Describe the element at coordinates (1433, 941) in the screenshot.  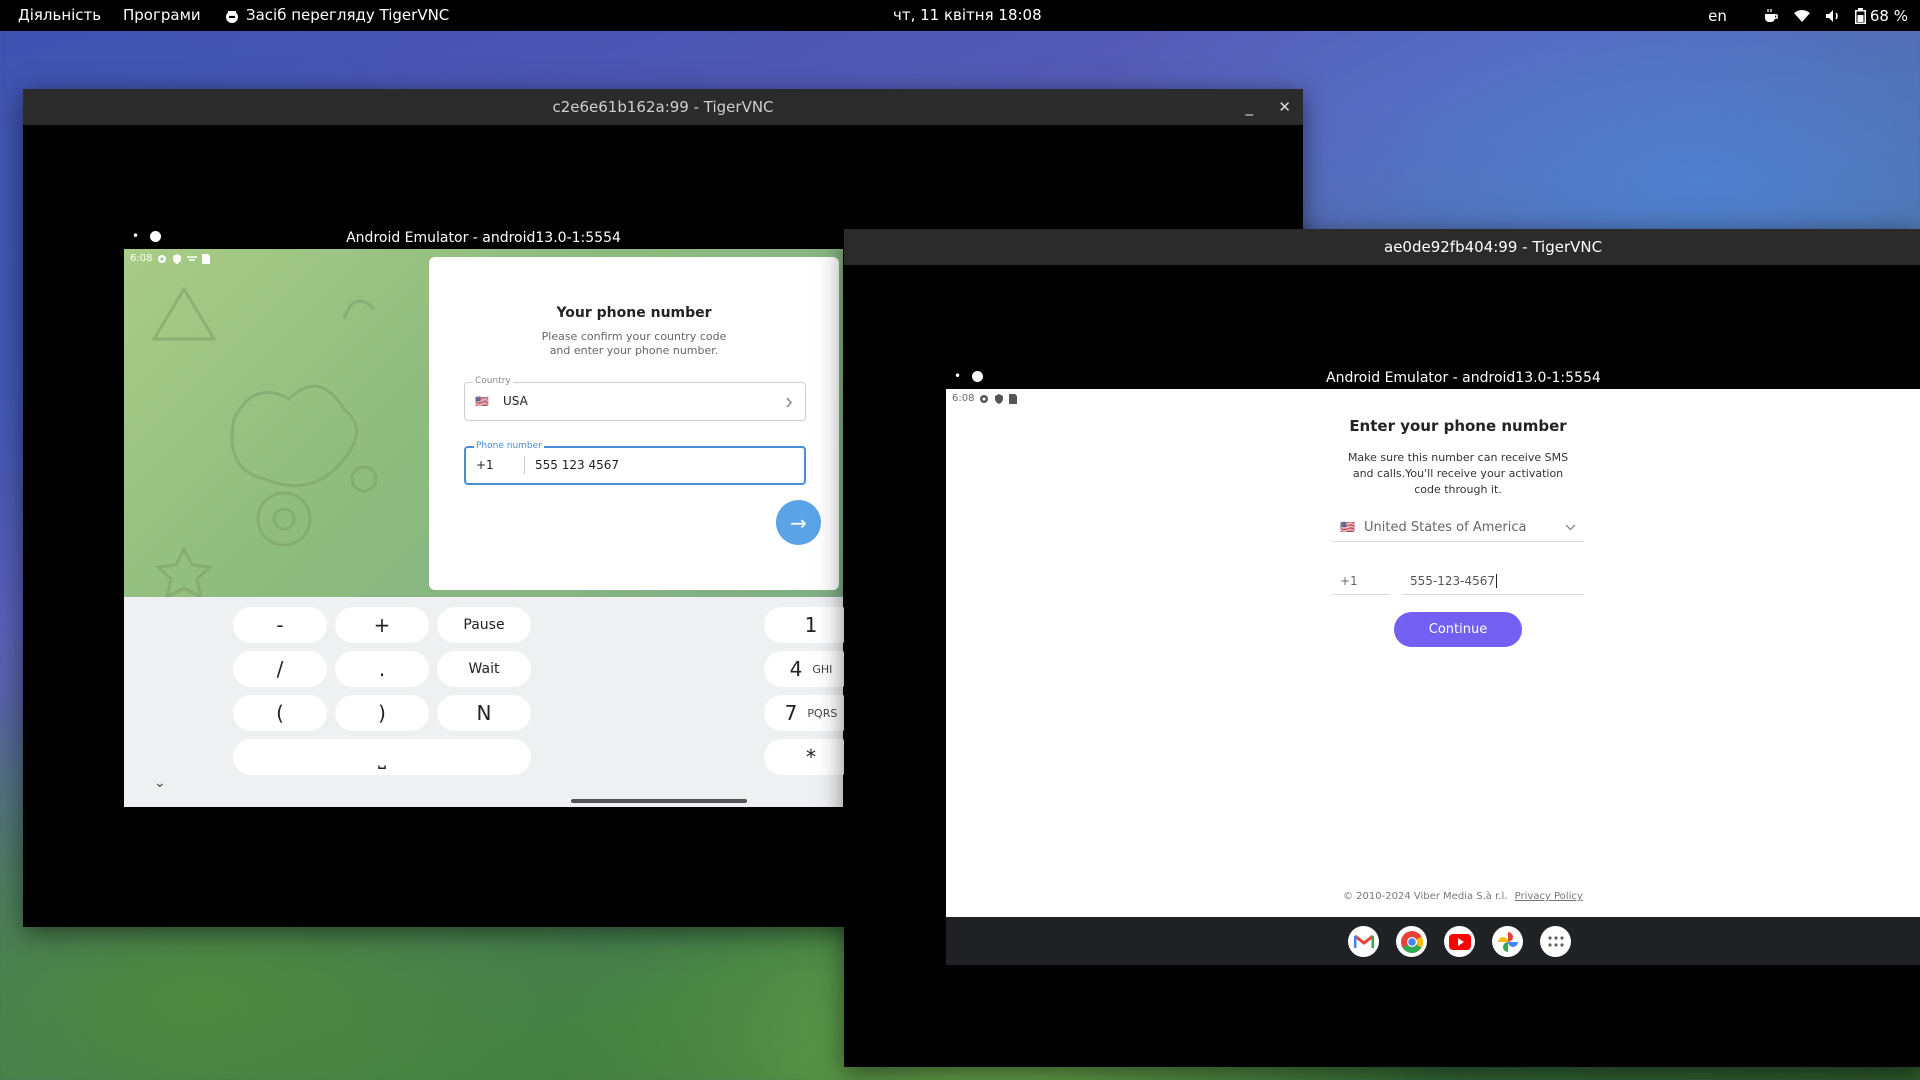
I see `app-dock` at that location.